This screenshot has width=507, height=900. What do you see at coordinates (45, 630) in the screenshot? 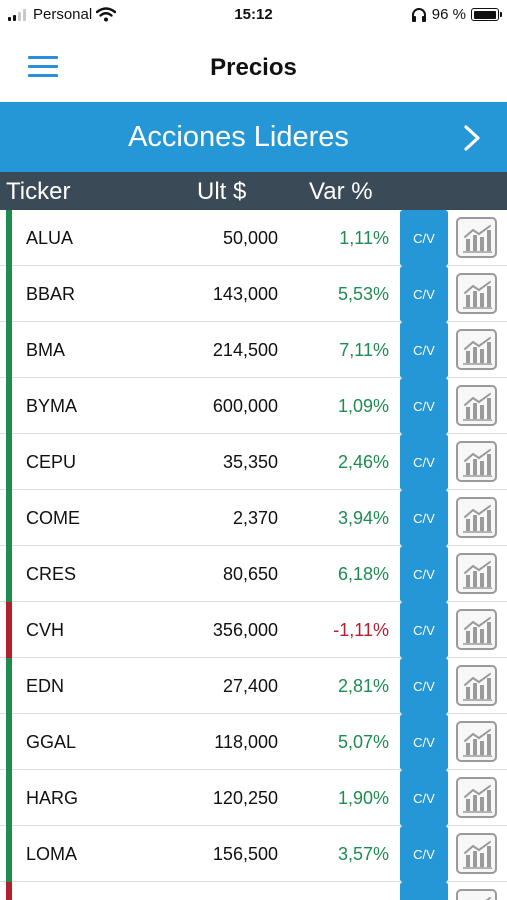
I see `ticker-symbol: CVH` at bounding box center [45, 630].